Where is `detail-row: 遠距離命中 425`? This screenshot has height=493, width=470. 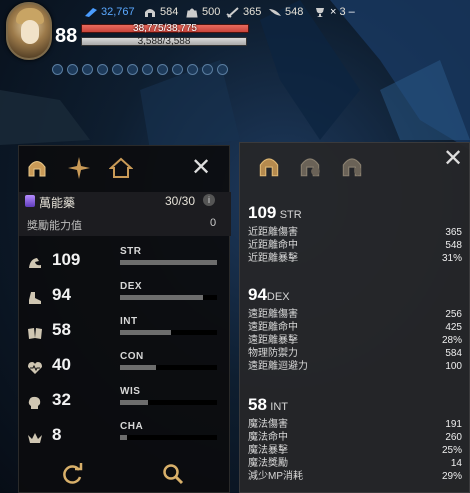
detail-row: 遠距離命中 425 is located at coordinates (355, 327).